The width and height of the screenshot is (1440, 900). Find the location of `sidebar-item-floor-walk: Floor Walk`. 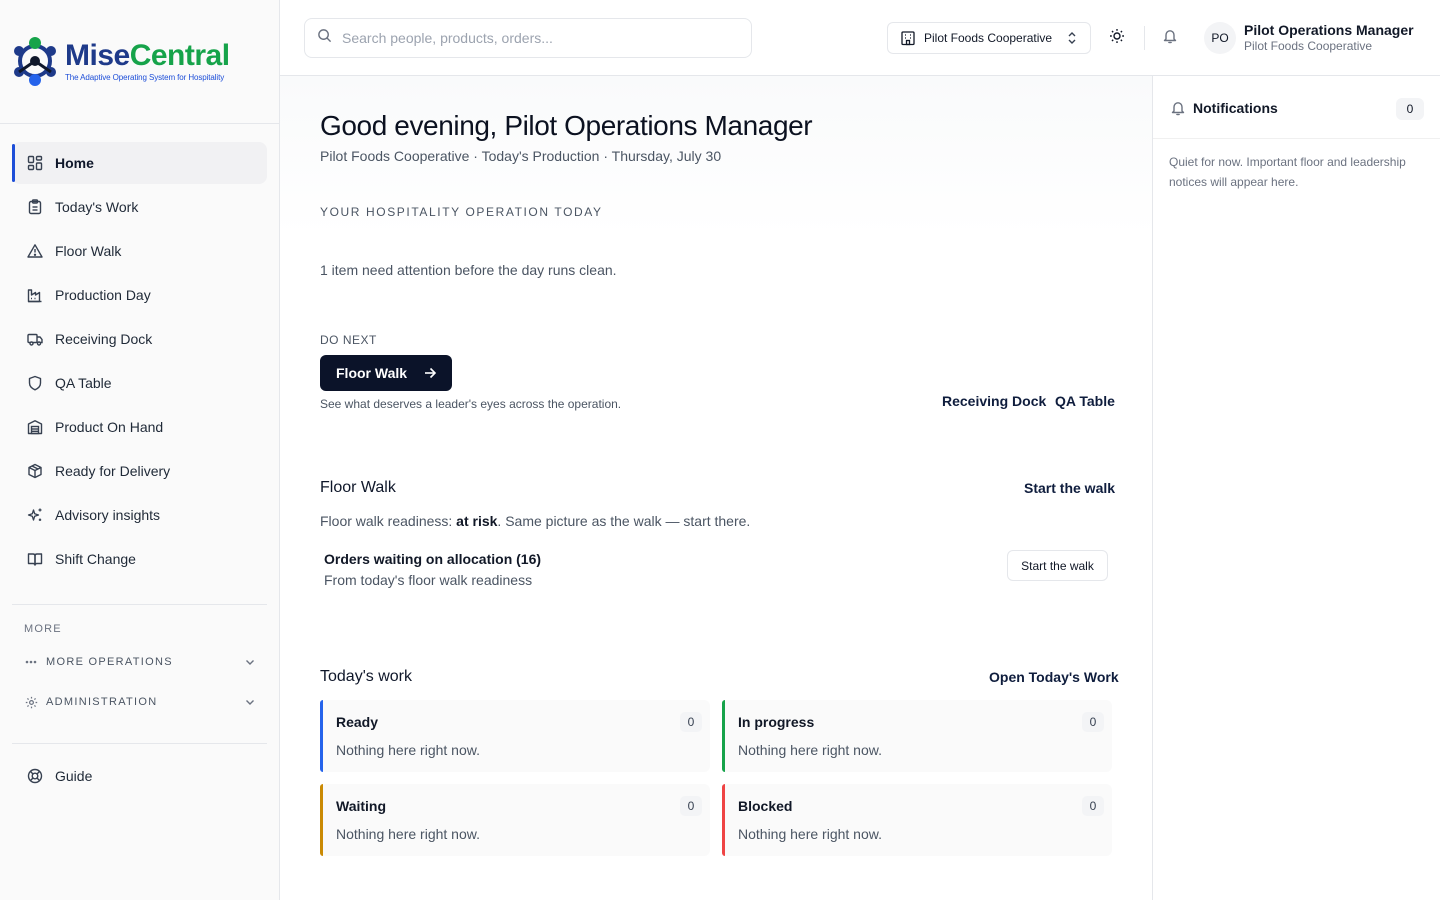

sidebar-item-floor-walk: Floor Walk is located at coordinates (139, 251).